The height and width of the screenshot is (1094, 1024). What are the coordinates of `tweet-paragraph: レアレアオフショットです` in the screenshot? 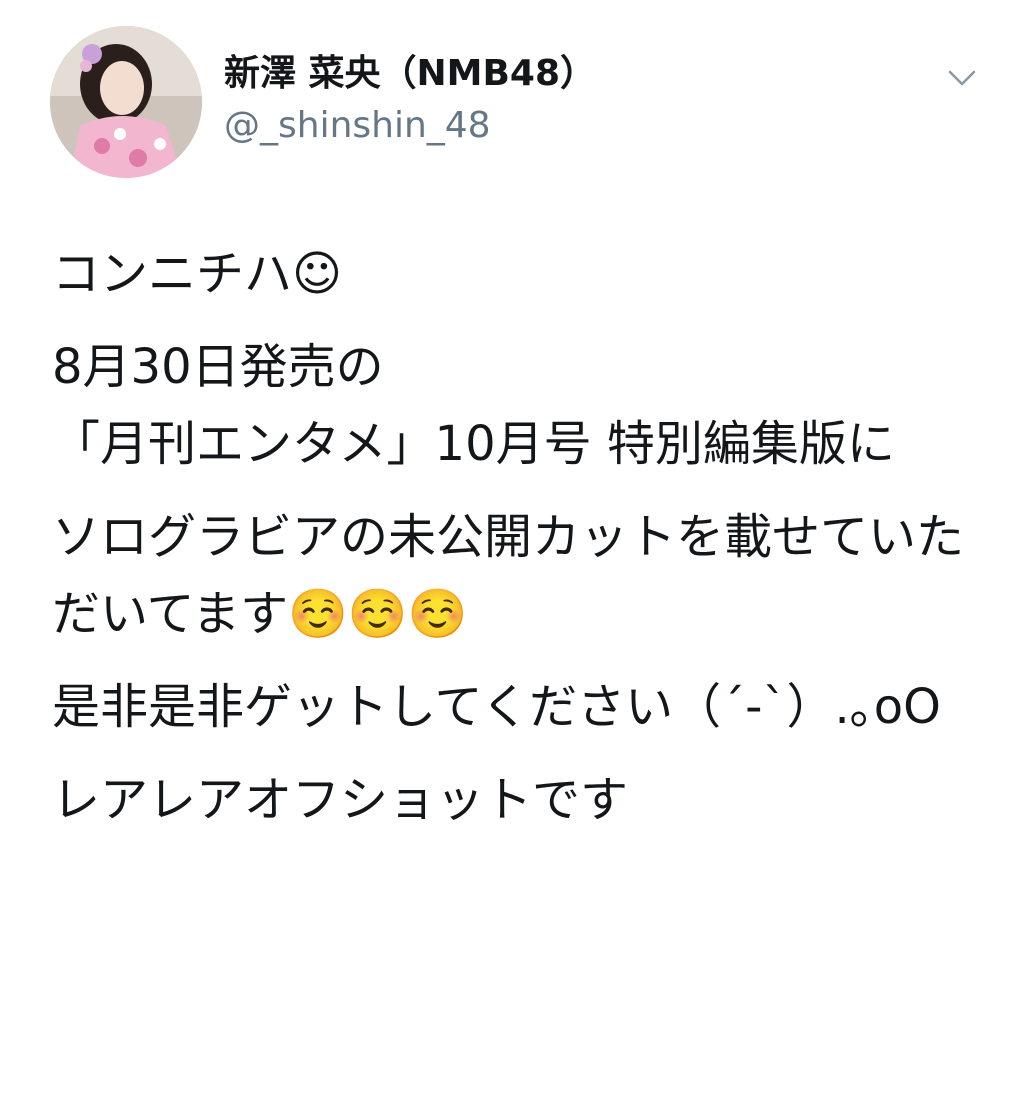 It's located at (340, 800).